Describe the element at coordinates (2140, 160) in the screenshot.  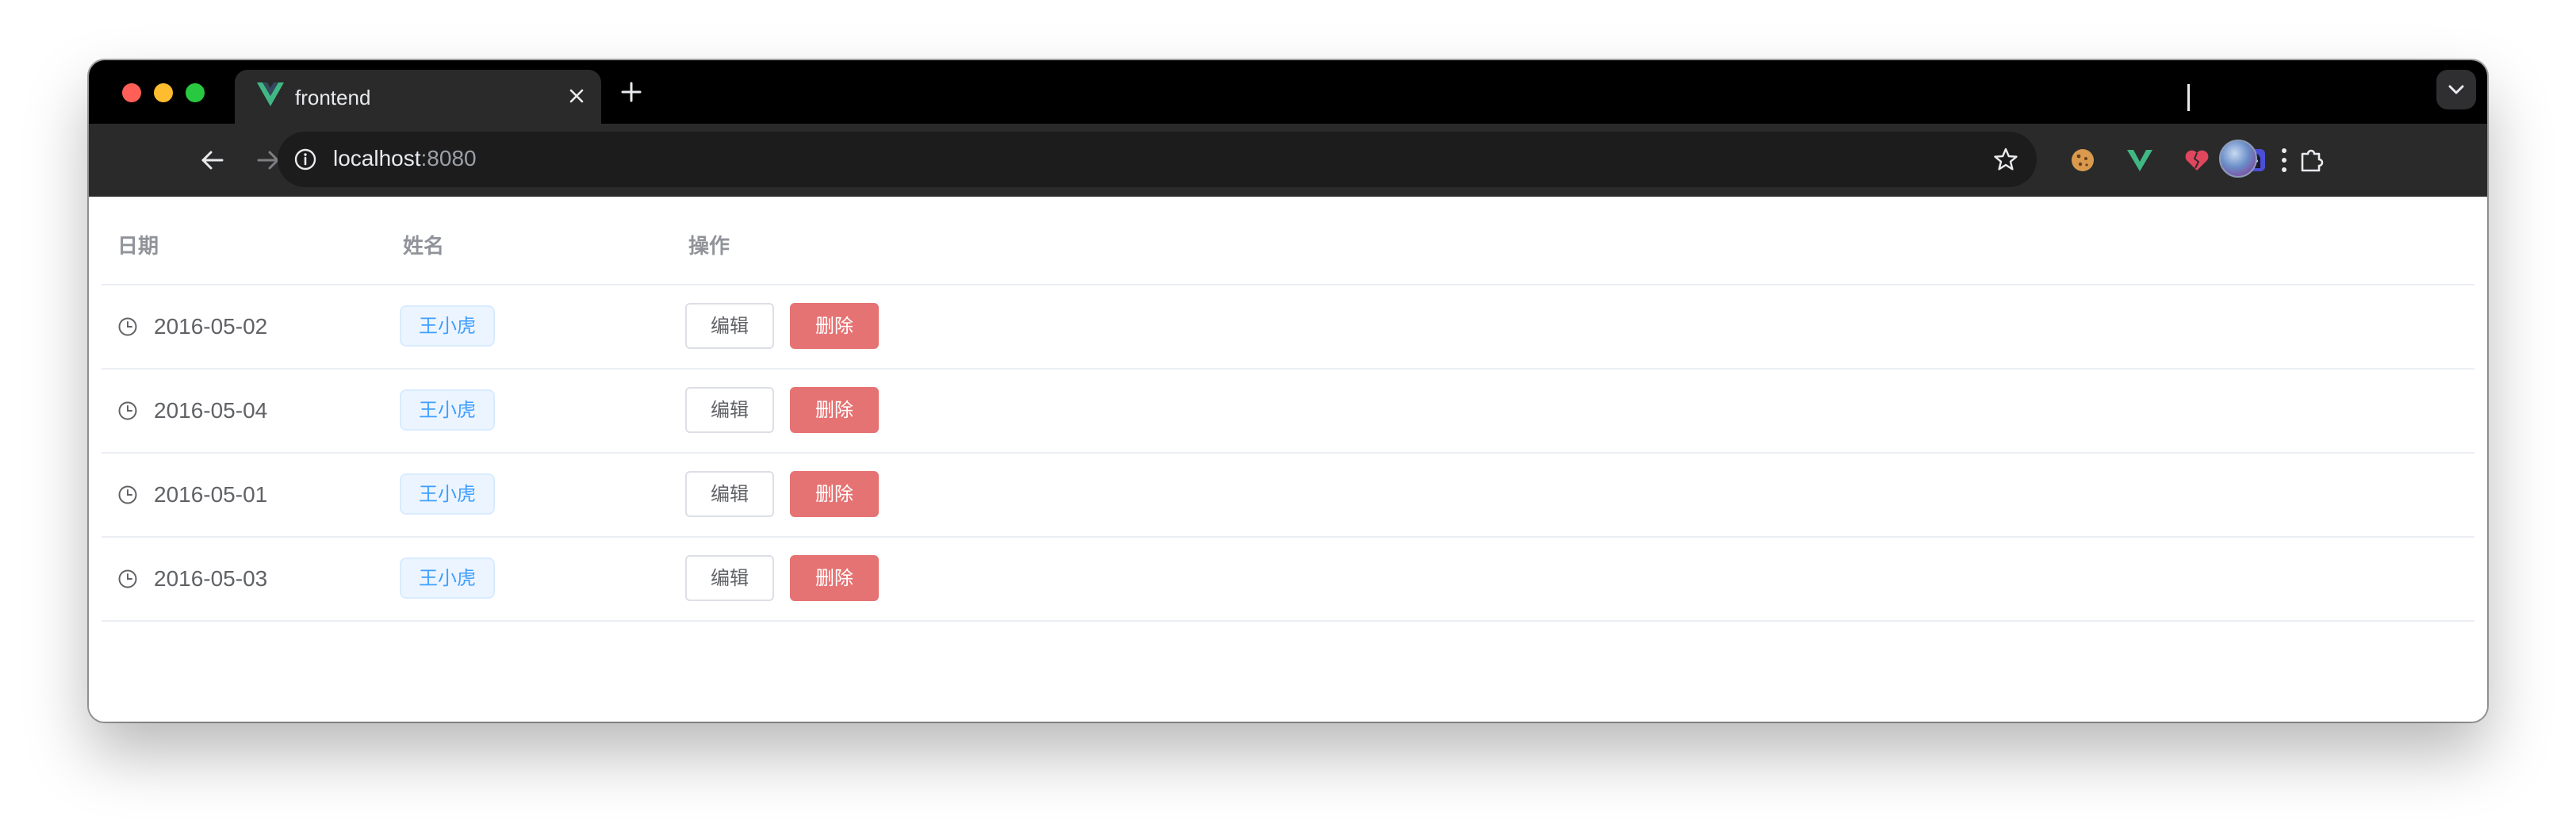
I see `vue-devtools-icon` at that location.